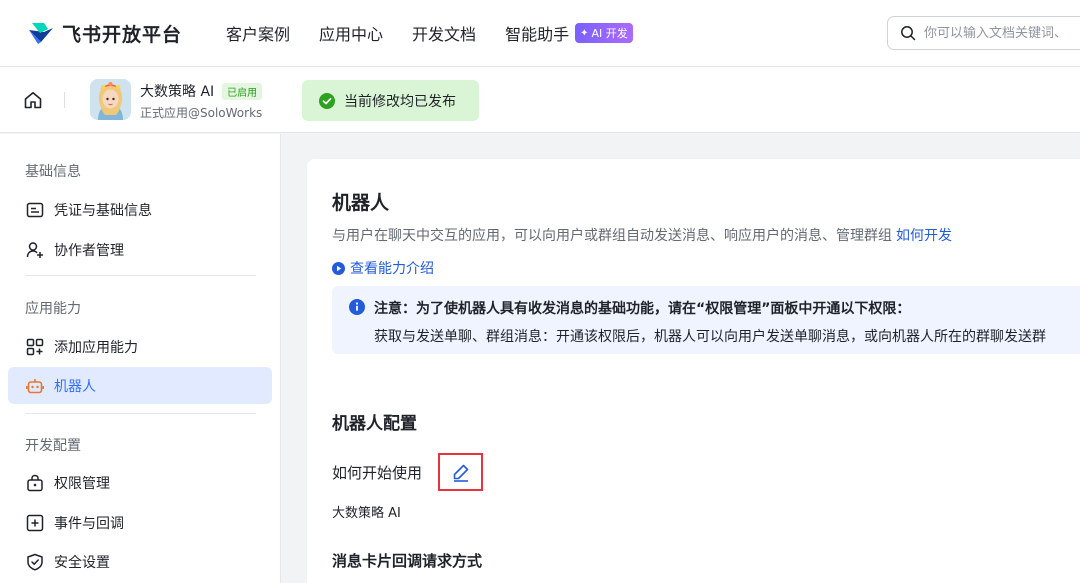 This screenshot has width=1080, height=583. Describe the element at coordinates (642, 309) in the screenshot. I see `notice-title: 注意：为了使机器人具有收发消息的基础功能，请在“权限管理”面板中开通以下权限：` at that location.